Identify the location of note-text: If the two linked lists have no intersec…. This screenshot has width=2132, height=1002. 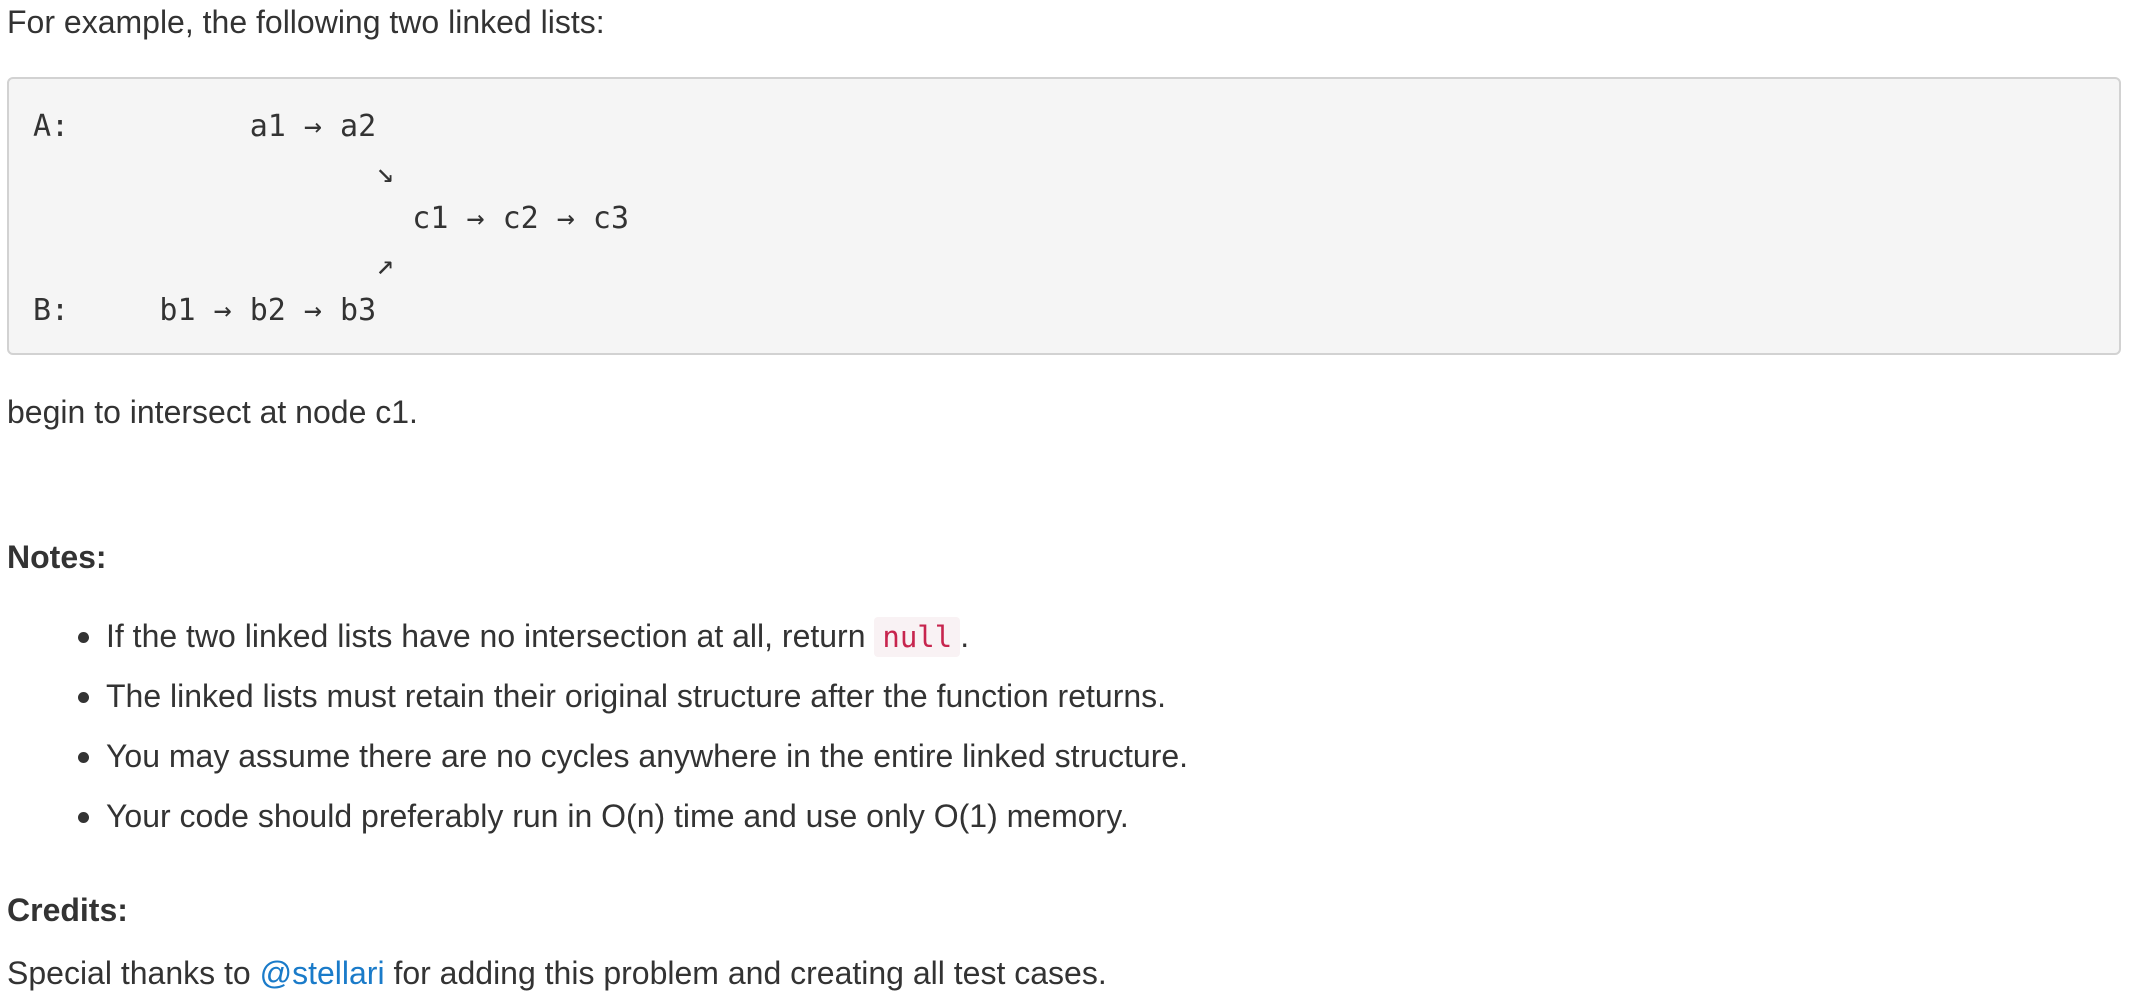
(490, 636).